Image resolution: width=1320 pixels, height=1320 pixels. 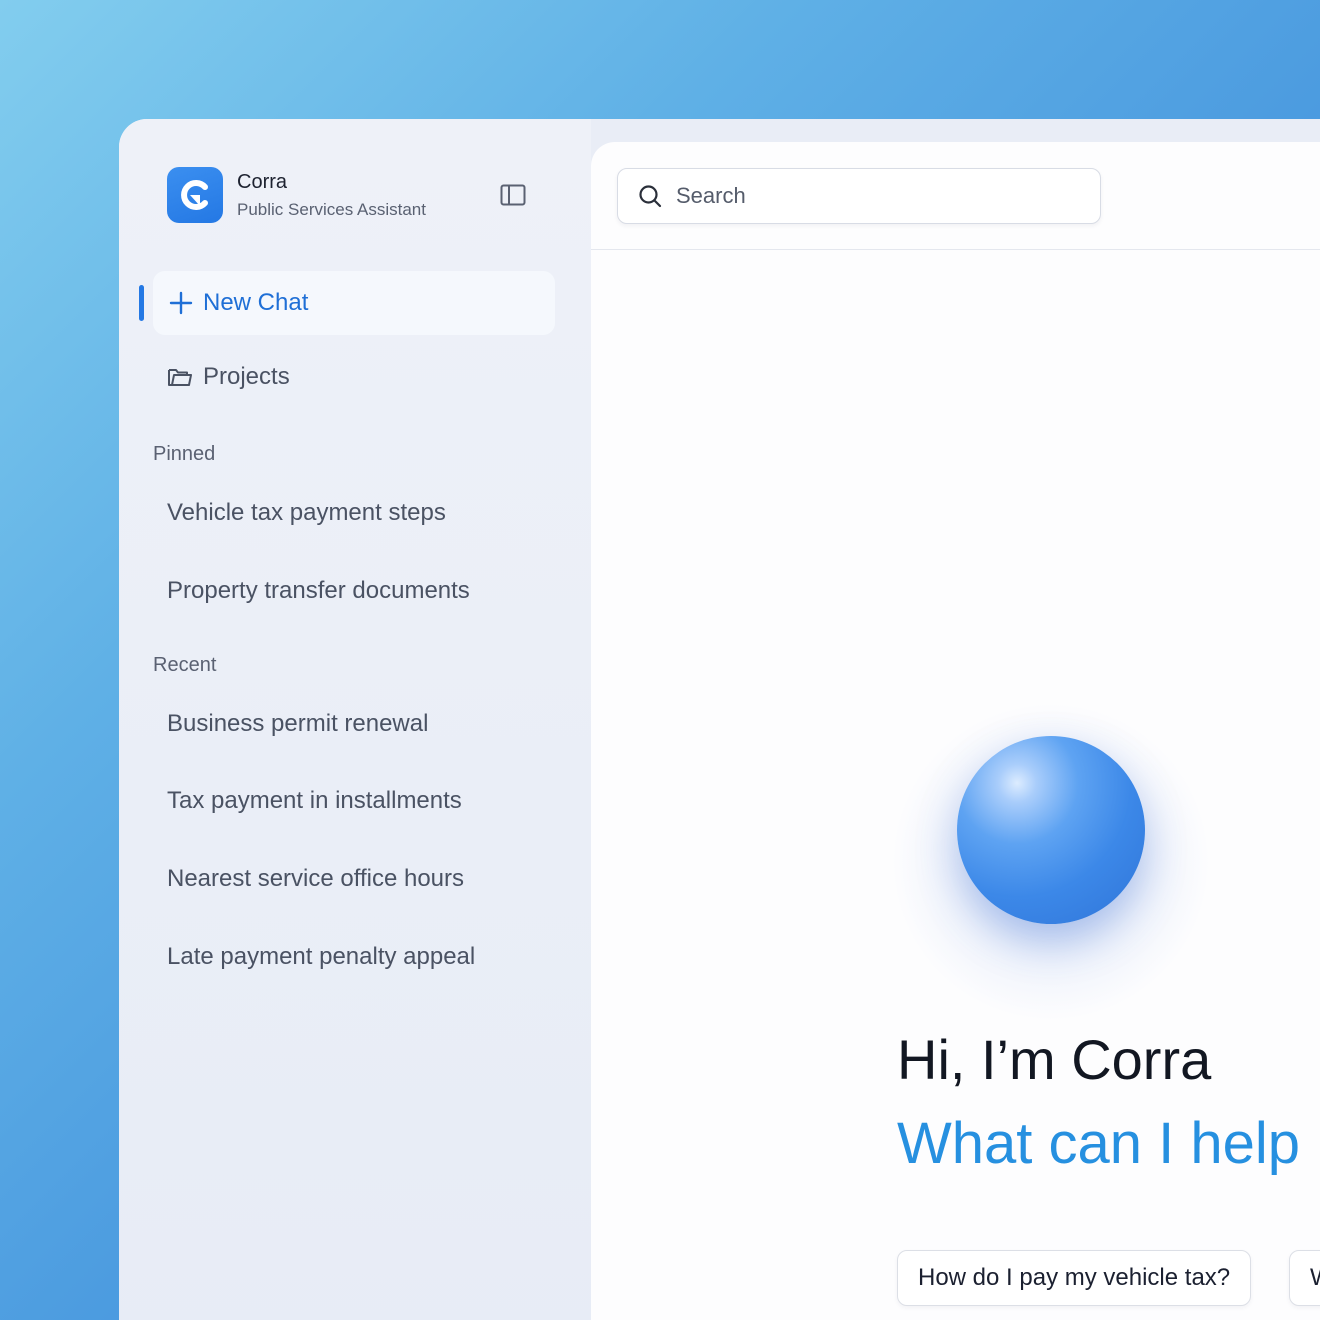 I want to click on pinned-chat-item: Vehicle tax payment steps, so click(x=306, y=513).